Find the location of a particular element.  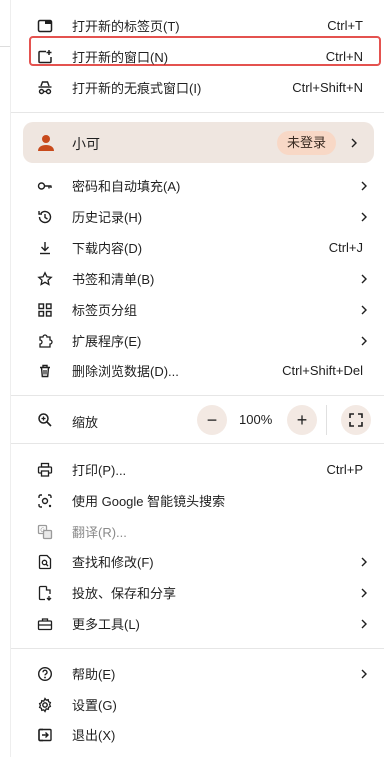

menu-item-exit: 退出(X) is located at coordinates (197, 734).